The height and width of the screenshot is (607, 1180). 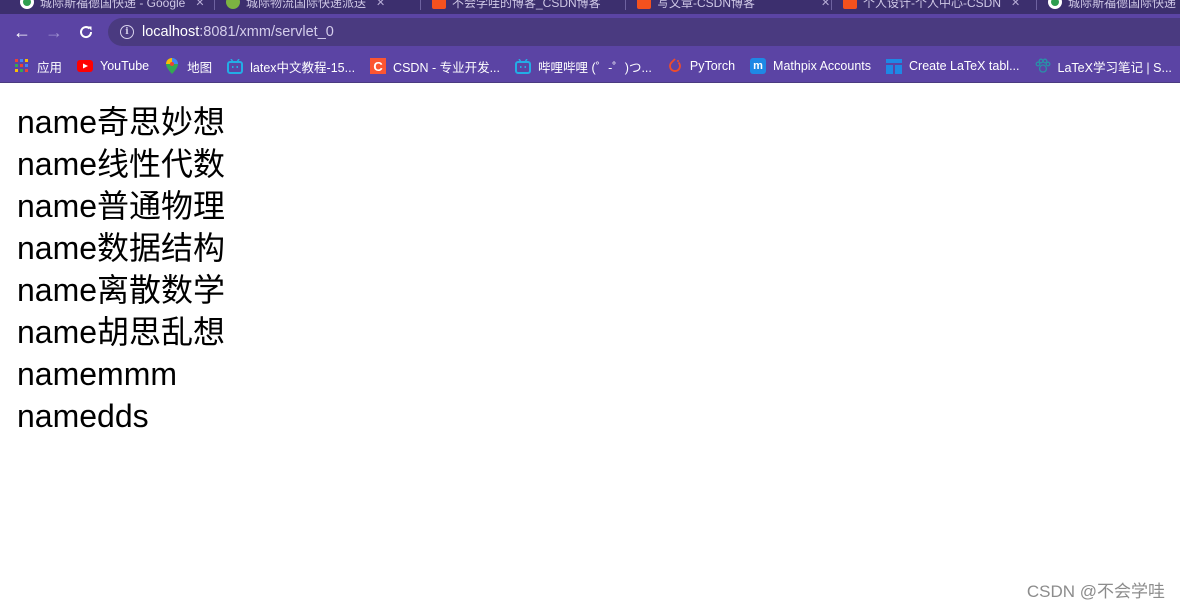 I want to click on table-icon, so click(x=894, y=66).